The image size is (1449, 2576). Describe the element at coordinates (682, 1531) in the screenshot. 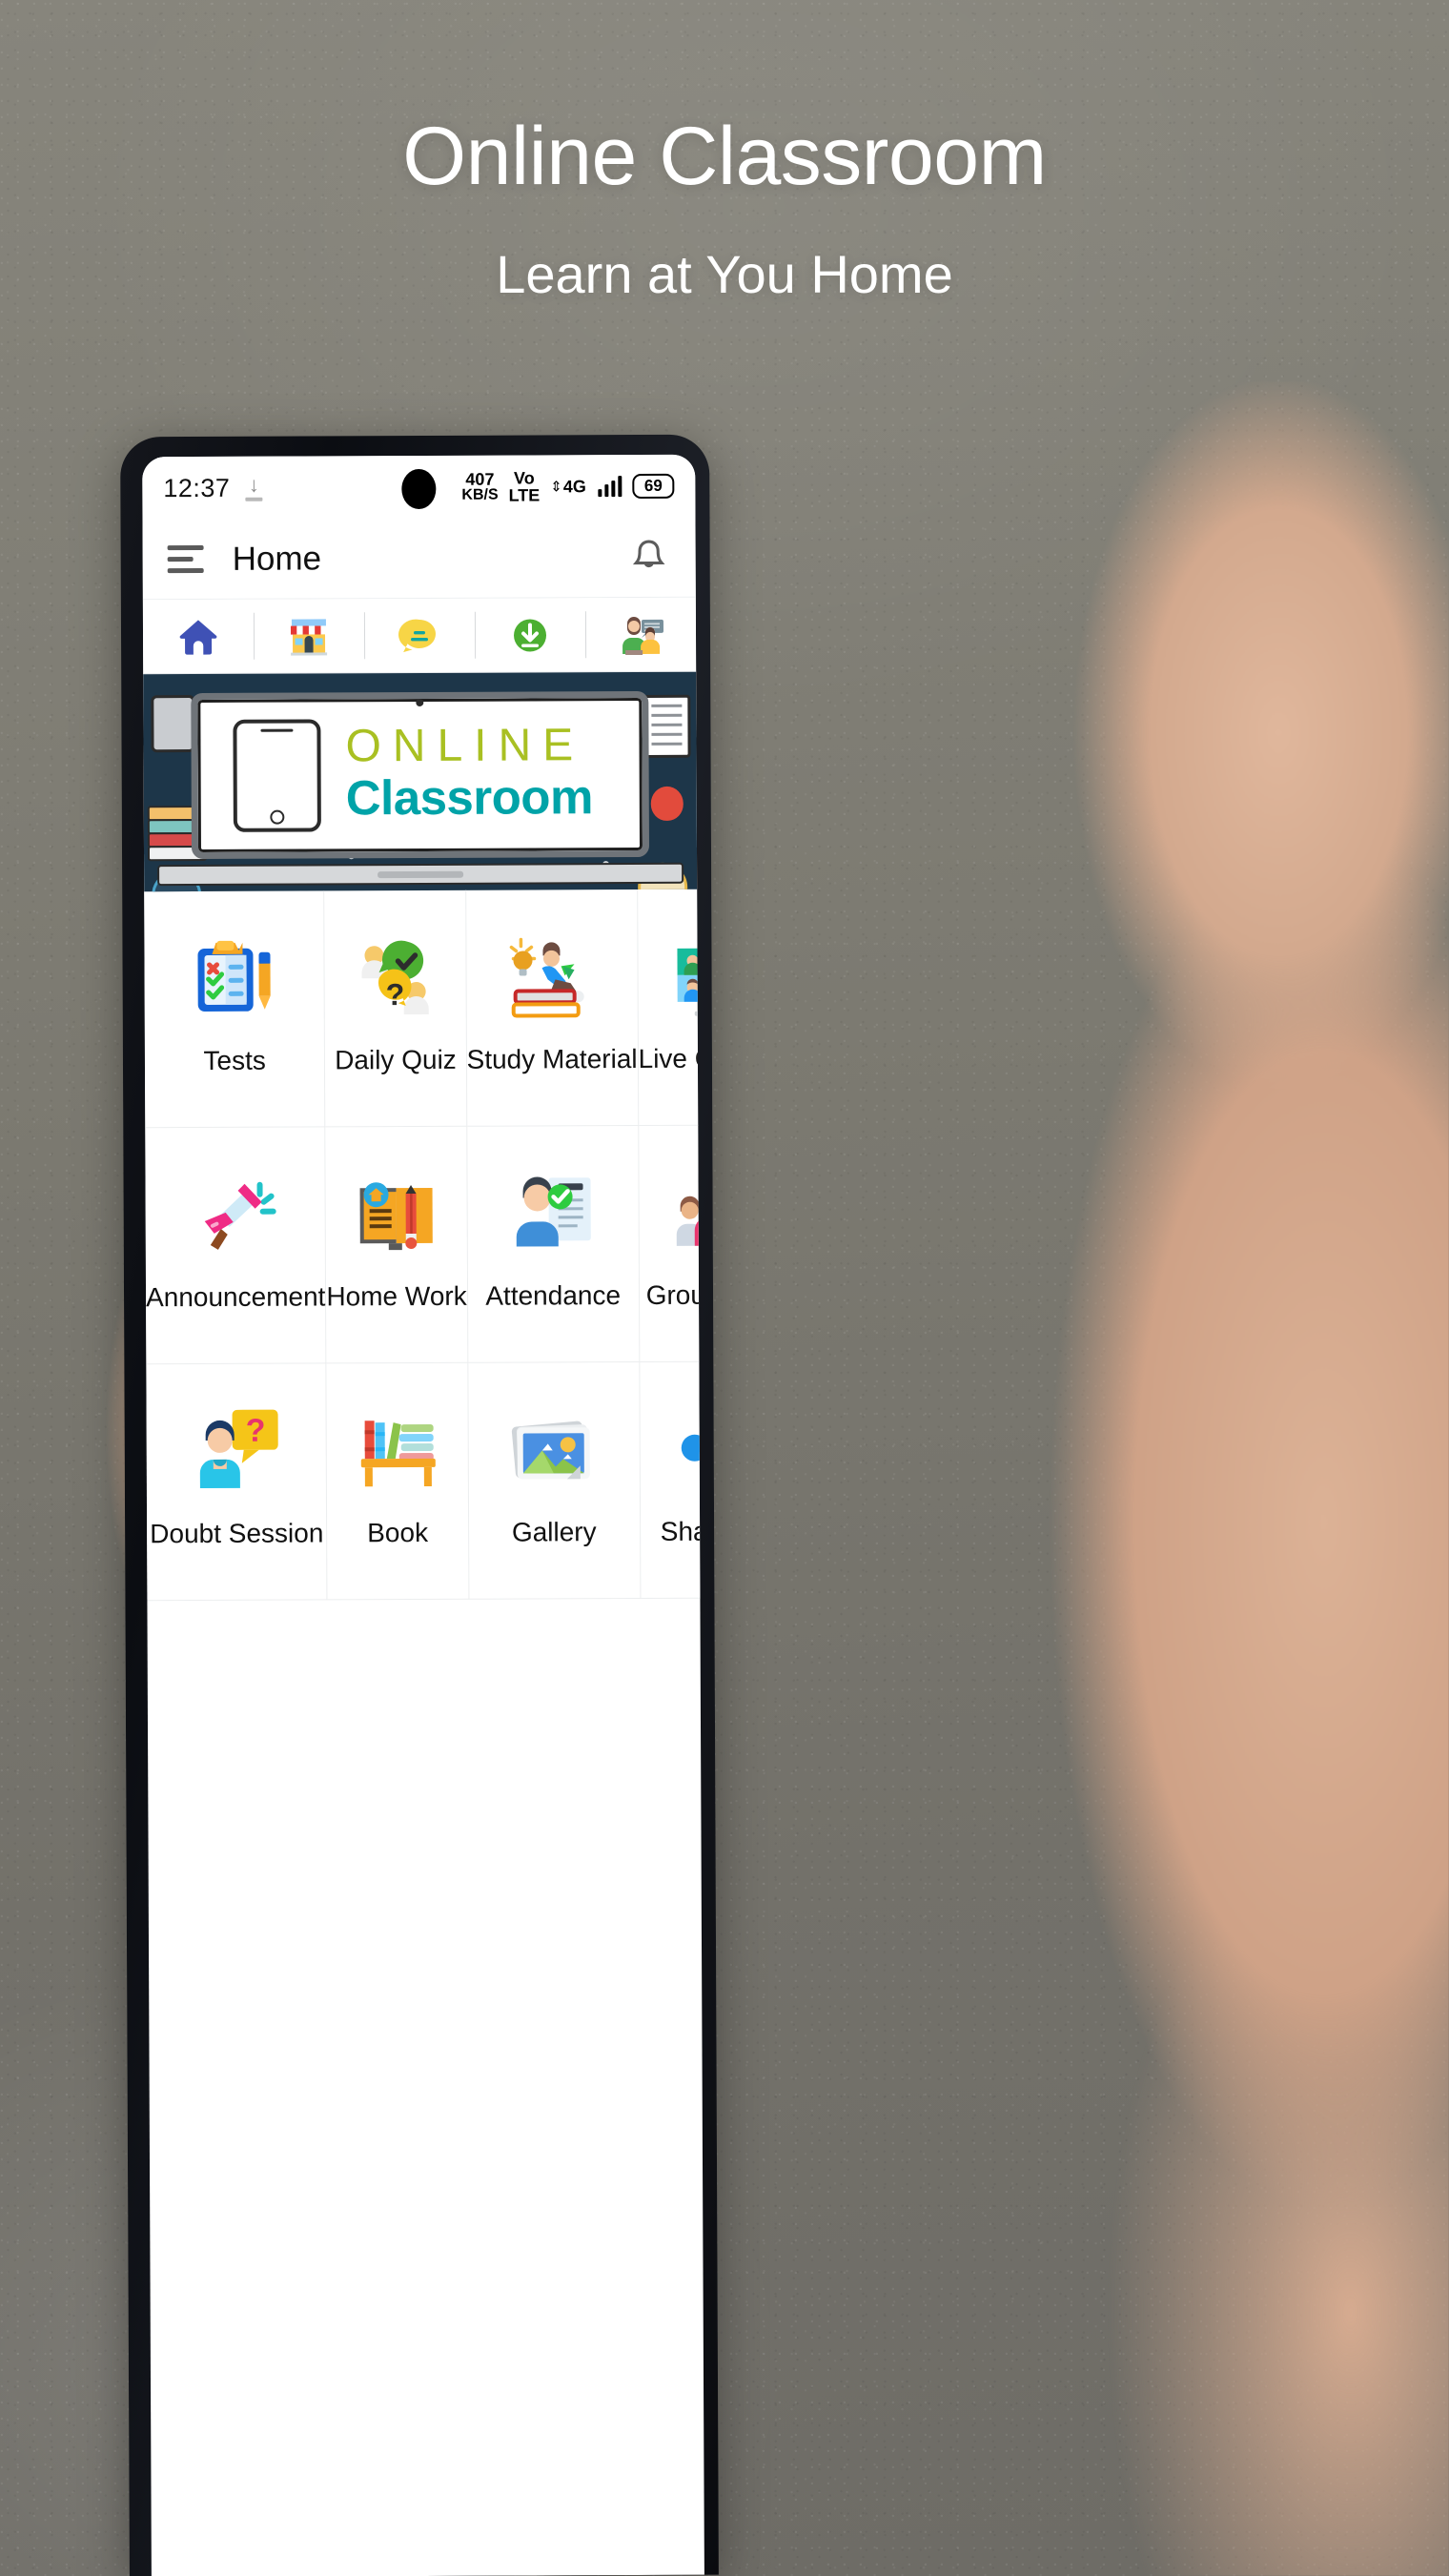

I see `grid-item-label: Share Us` at that location.